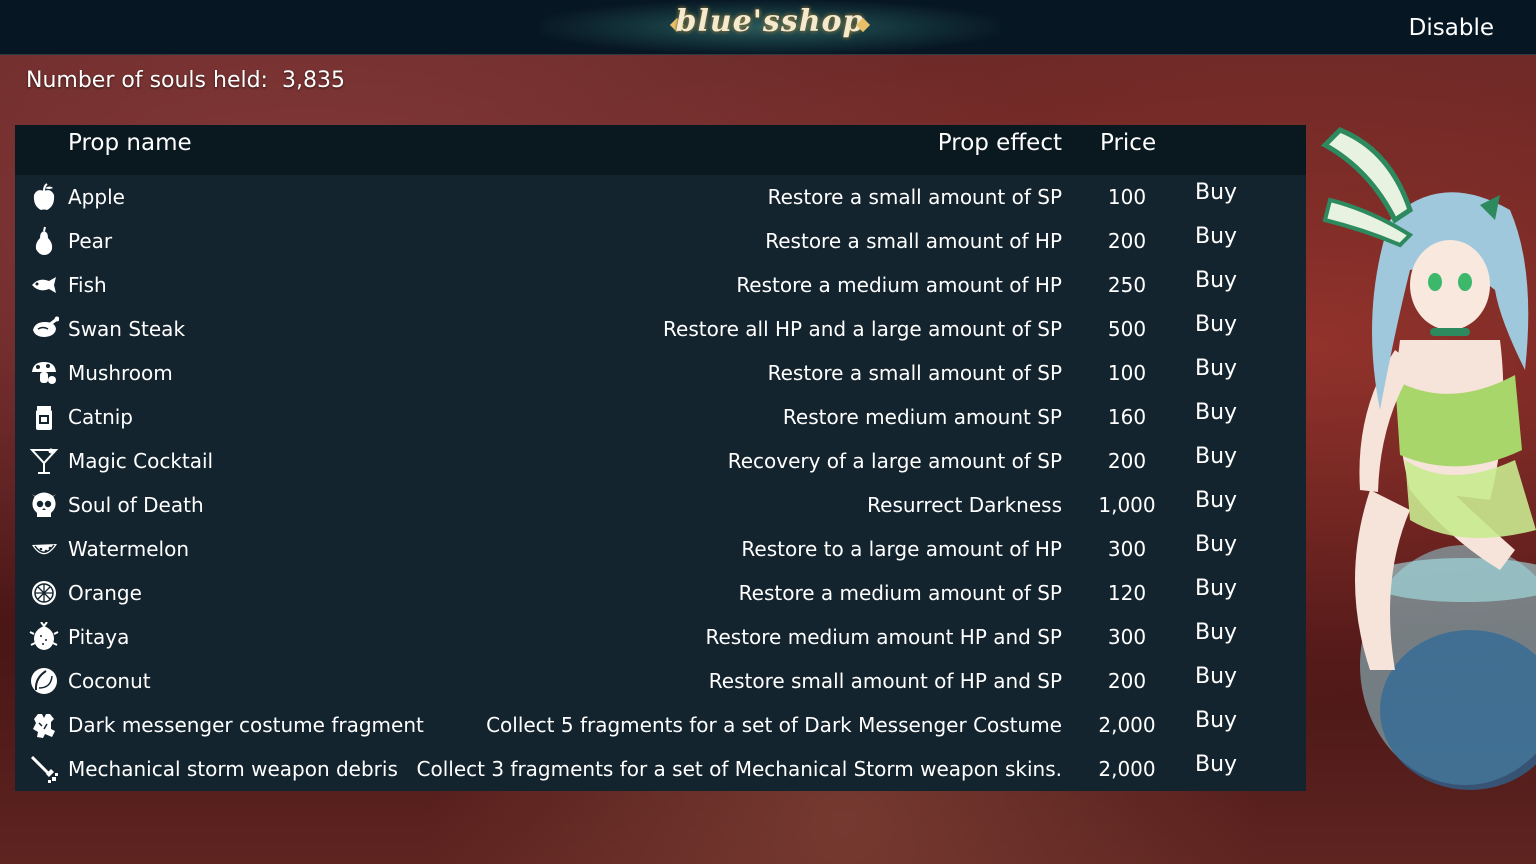 The image size is (1536, 864). I want to click on mushroom-icon, so click(44, 373).